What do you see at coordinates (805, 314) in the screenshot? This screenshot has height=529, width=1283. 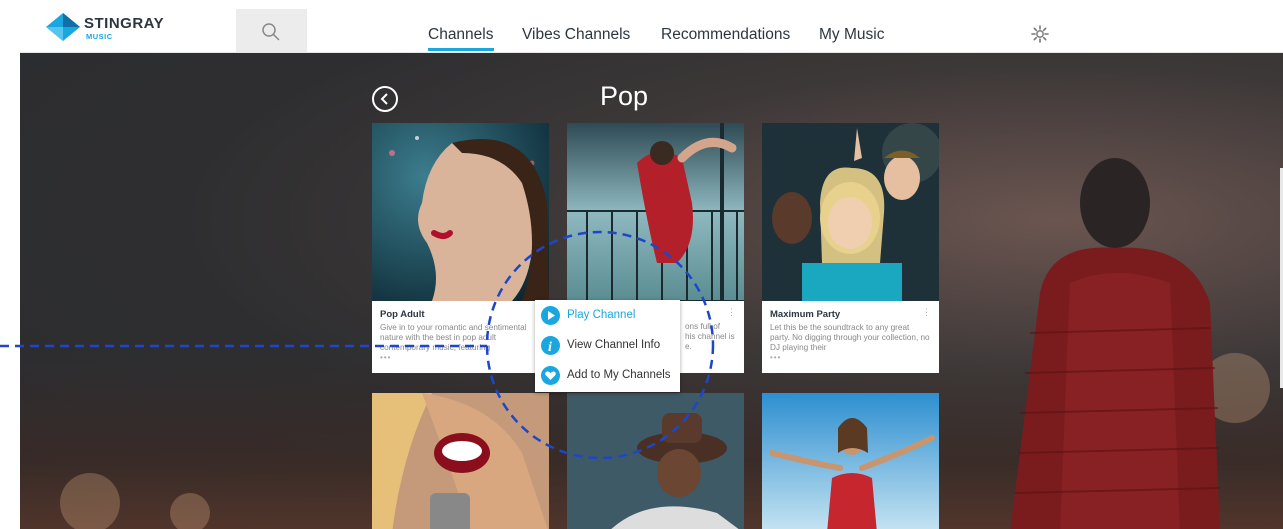 I see `card-title: Maximum Party` at bounding box center [805, 314].